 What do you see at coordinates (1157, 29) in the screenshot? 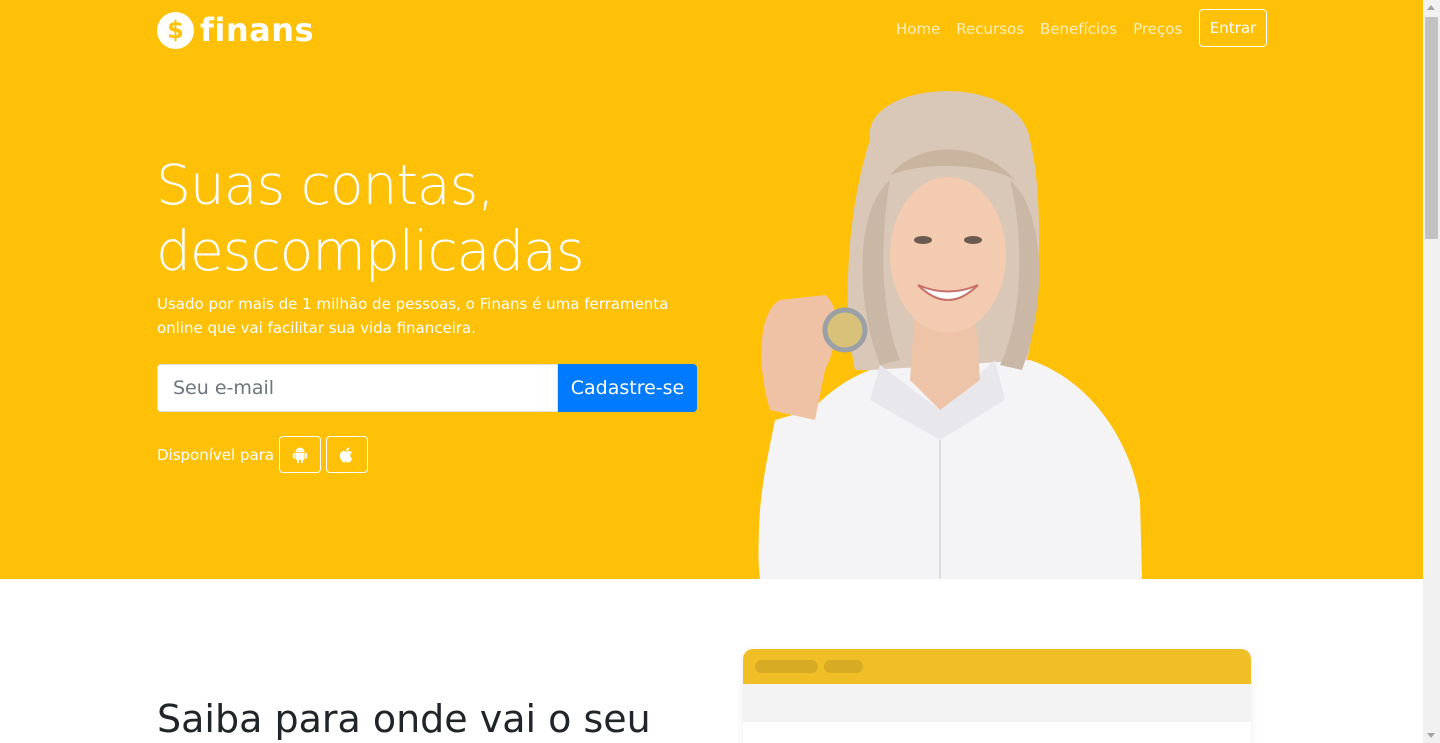
I see `nav-link-precos: Preços` at bounding box center [1157, 29].